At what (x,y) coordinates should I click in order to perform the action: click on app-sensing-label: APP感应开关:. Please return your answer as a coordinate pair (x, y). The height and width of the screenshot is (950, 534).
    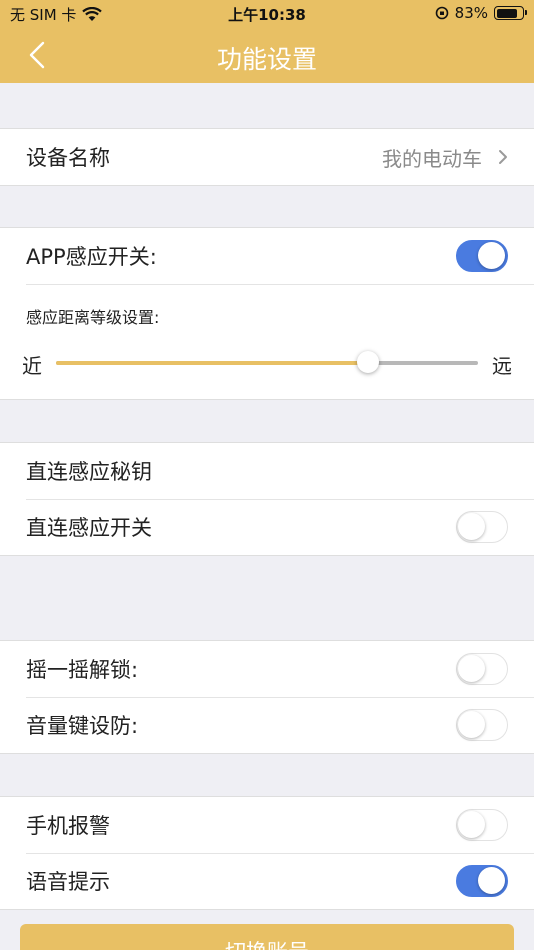
    Looking at the image, I should click on (91, 257).